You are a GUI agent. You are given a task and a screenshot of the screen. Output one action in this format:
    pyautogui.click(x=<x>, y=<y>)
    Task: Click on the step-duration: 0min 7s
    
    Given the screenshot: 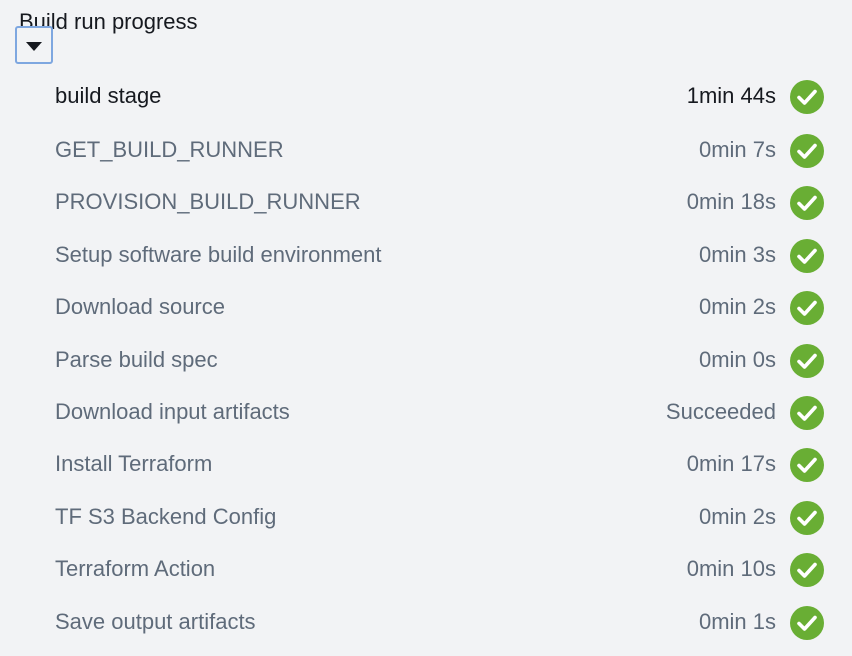 What is the action you would take?
    pyautogui.click(x=737, y=149)
    